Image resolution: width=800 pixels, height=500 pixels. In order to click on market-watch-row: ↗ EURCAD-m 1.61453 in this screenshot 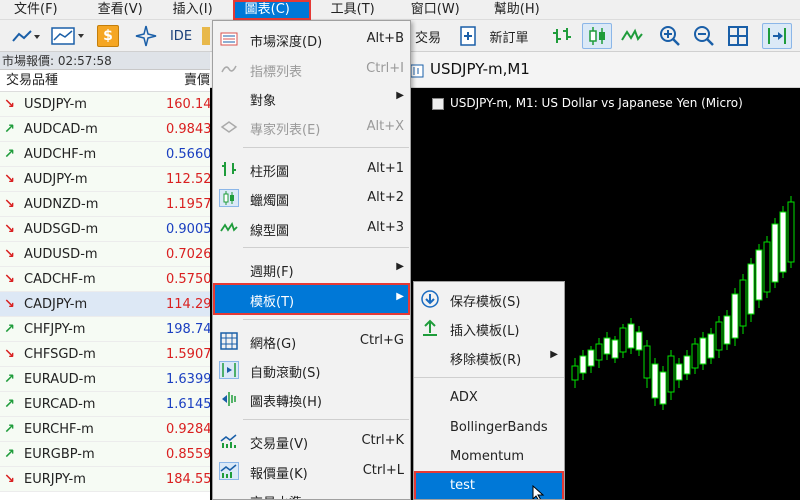, I will do `click(105, 404)`.